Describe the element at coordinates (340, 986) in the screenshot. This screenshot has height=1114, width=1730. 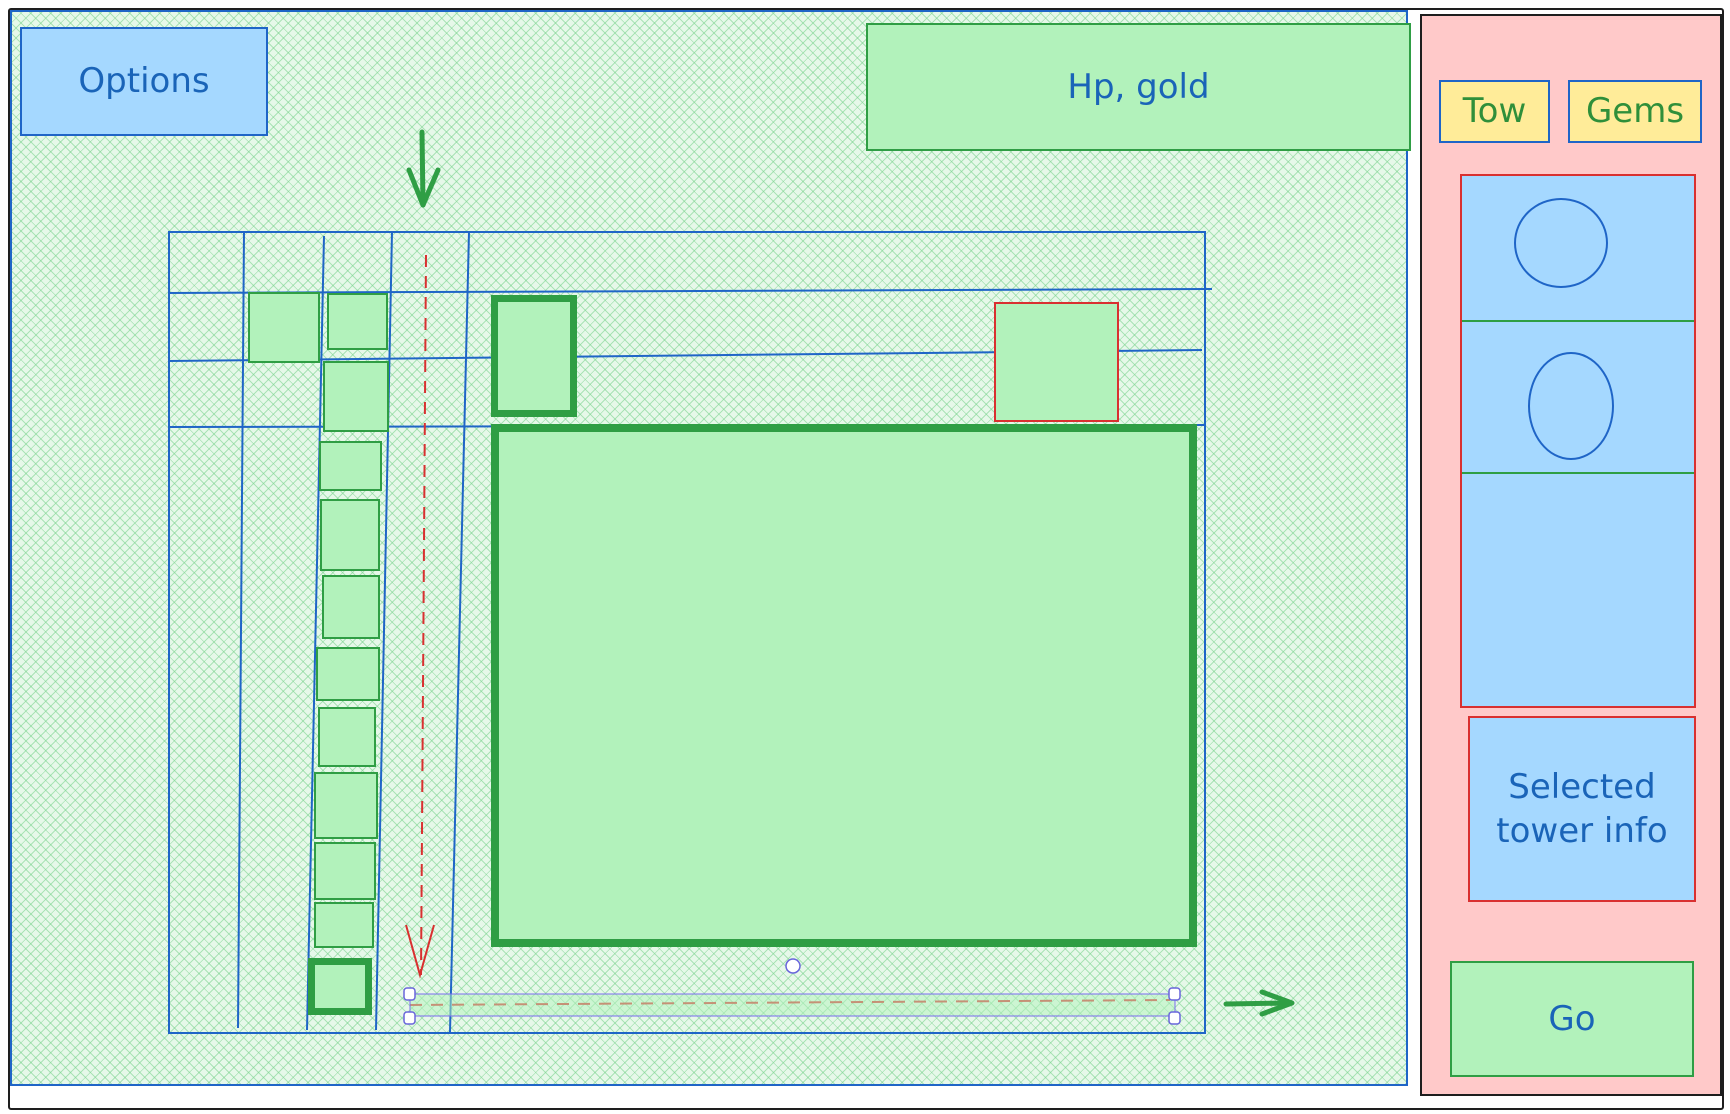
I see `tile-selected` at that location.